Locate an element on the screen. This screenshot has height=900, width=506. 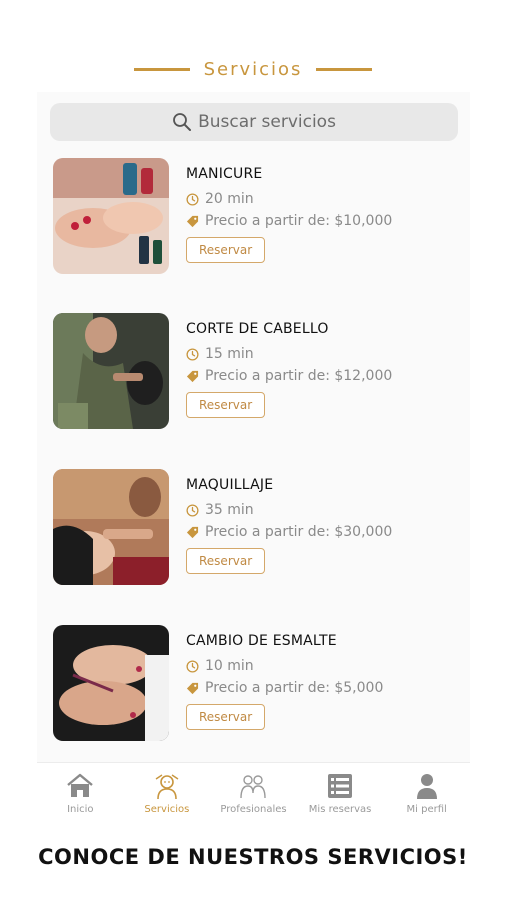
promo-caption: CONOCE DE NUESTROS SERVICIOS! is located at coordinates (253, 857).